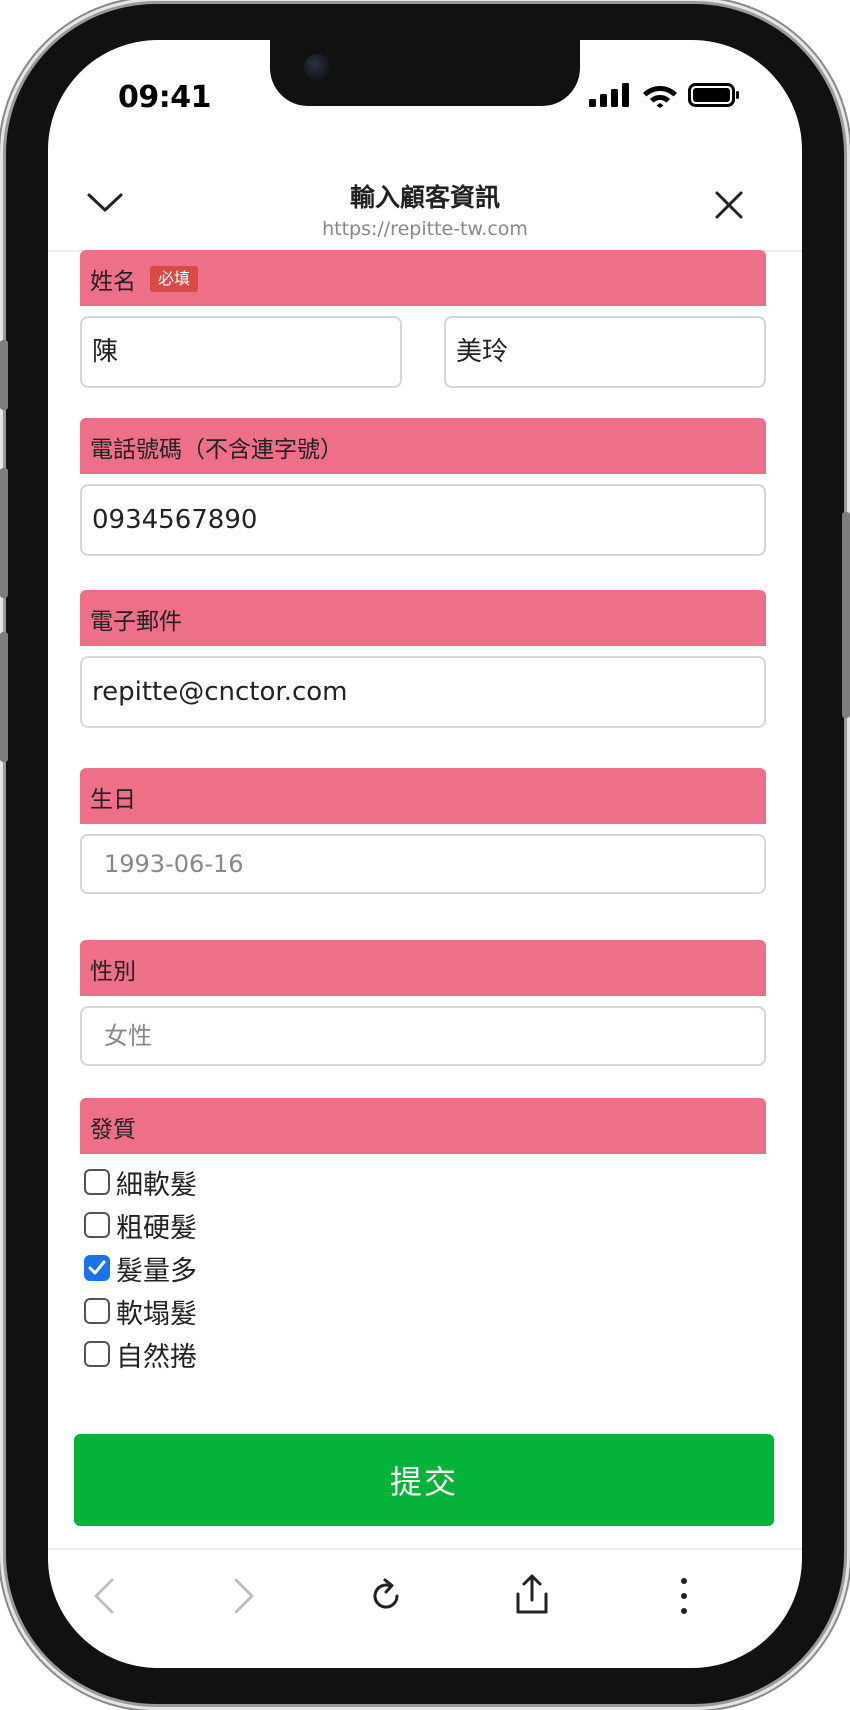 This screenshot has width=850, height=1710. Describe the element at coordinates (425, 73) in the screenshot. I see `notch` at that location.